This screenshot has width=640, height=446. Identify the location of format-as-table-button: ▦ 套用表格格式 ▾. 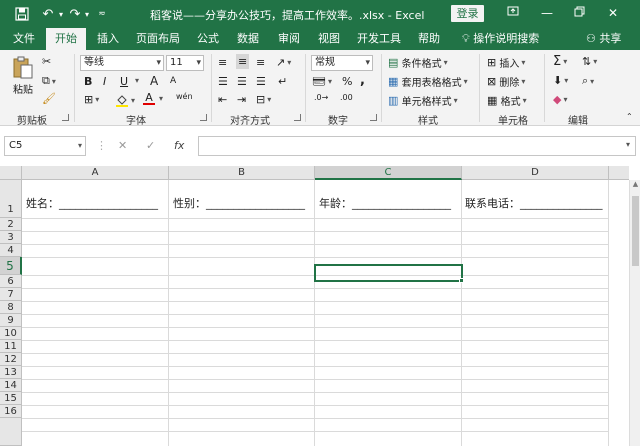
(428, 81).